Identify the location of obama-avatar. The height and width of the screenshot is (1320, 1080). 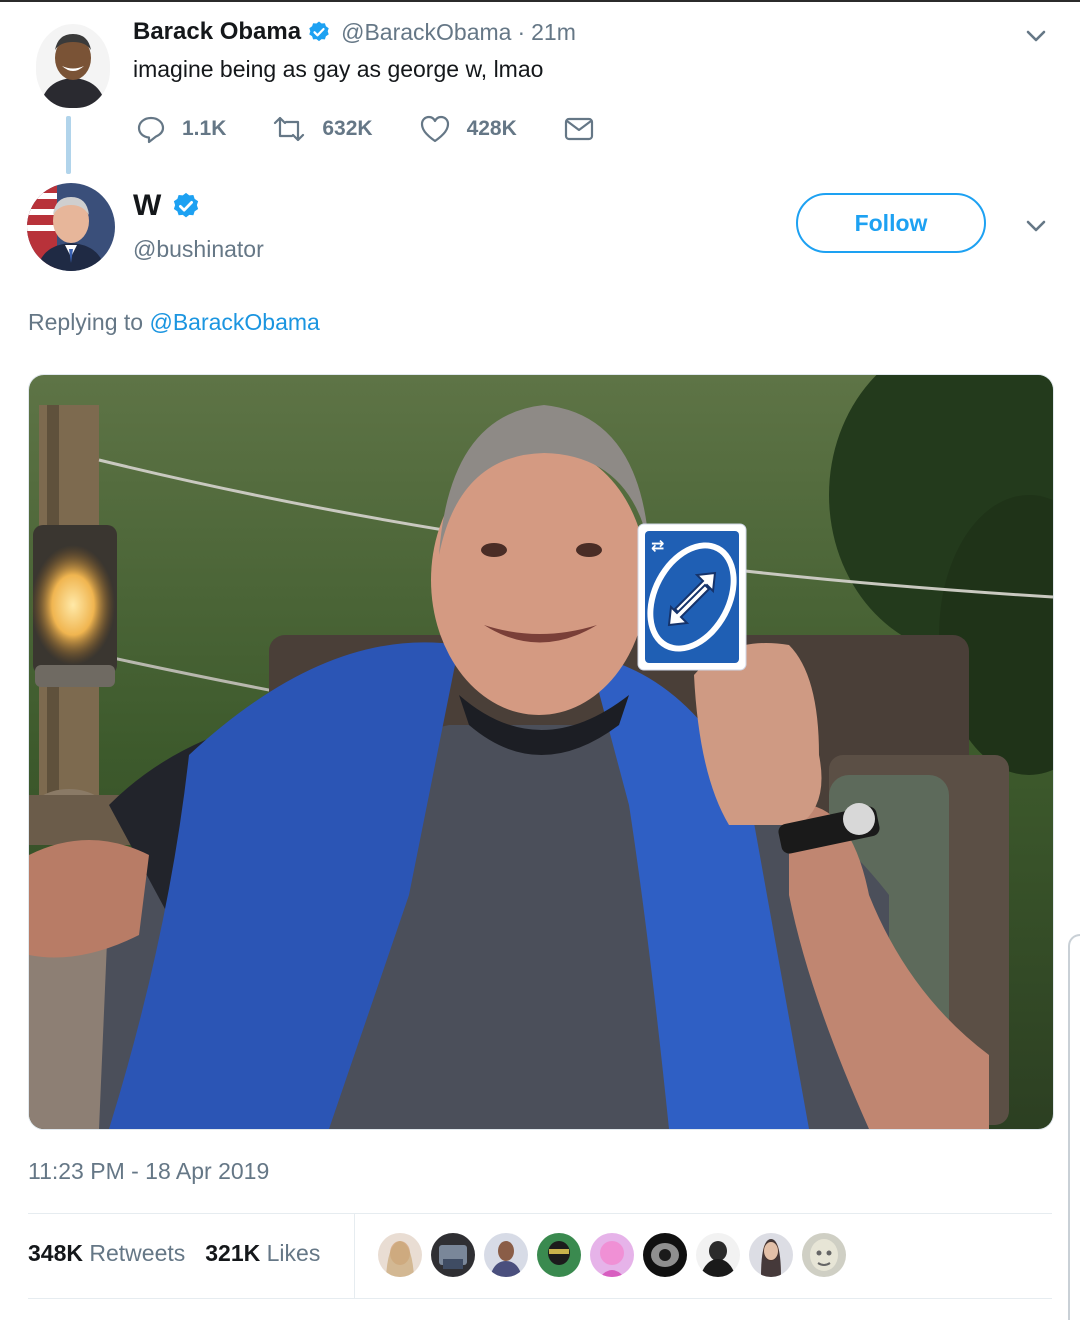
(73, 66).